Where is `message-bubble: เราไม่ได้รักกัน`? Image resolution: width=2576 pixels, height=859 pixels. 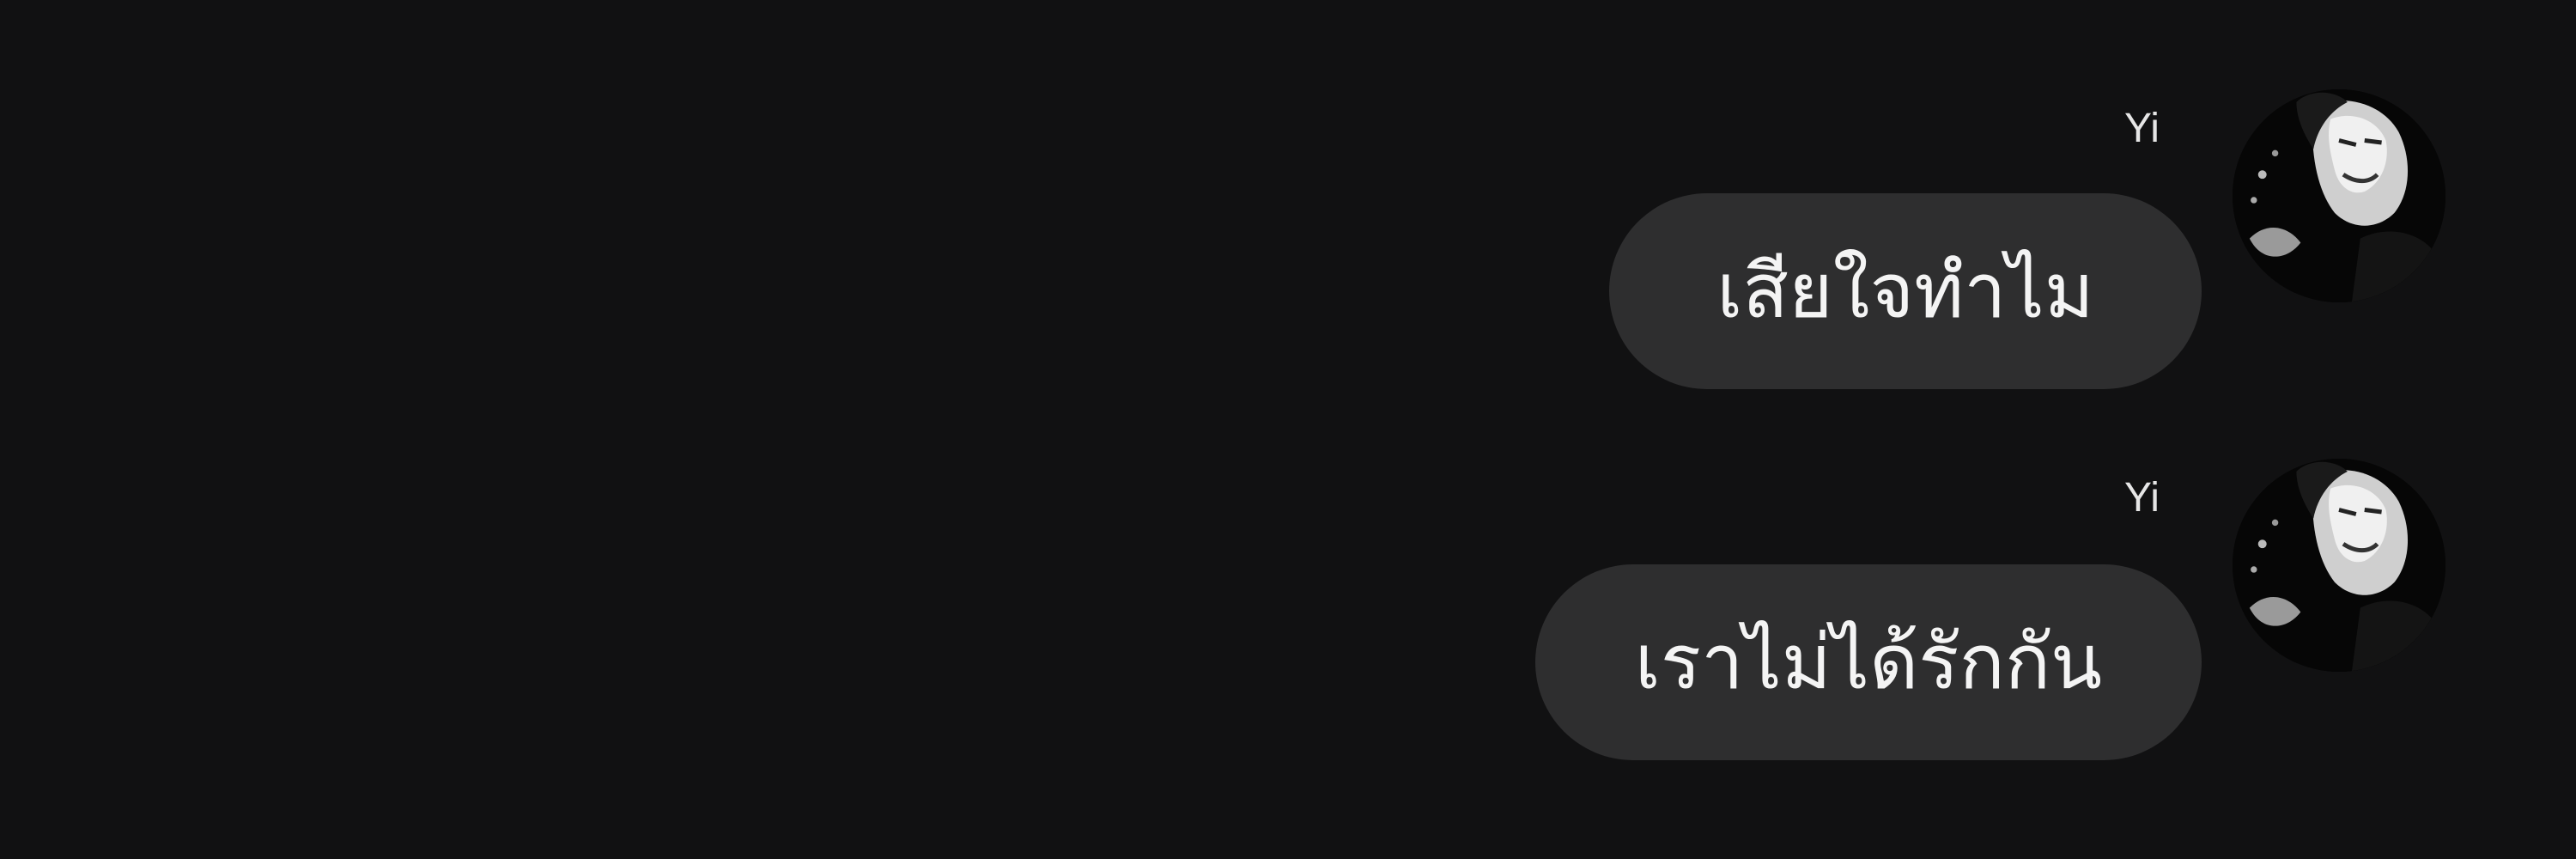
message-bubble: เราไม่ได้รักกัน is located at coordinates (1868, 662).